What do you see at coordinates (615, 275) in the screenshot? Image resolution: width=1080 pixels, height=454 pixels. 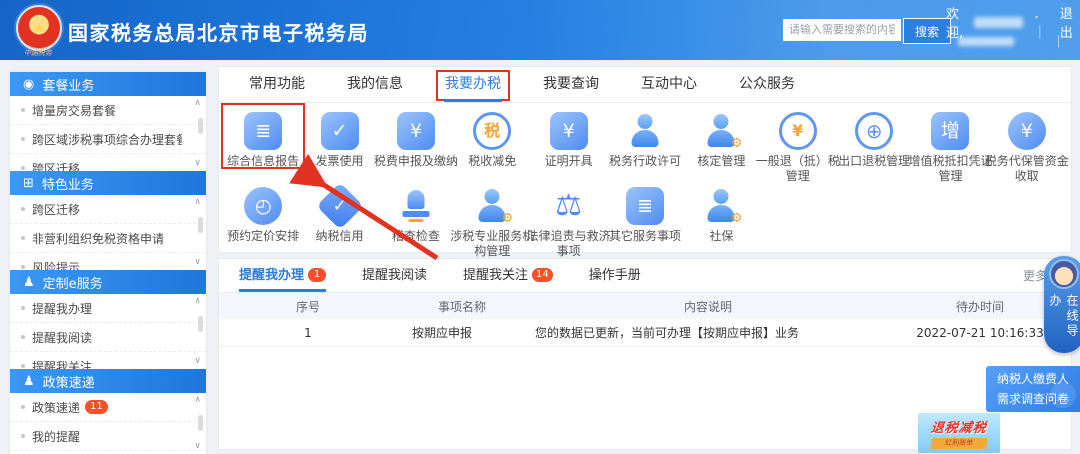 I see `reminder-tab: 操作手册` at bounding box center [615, 275].